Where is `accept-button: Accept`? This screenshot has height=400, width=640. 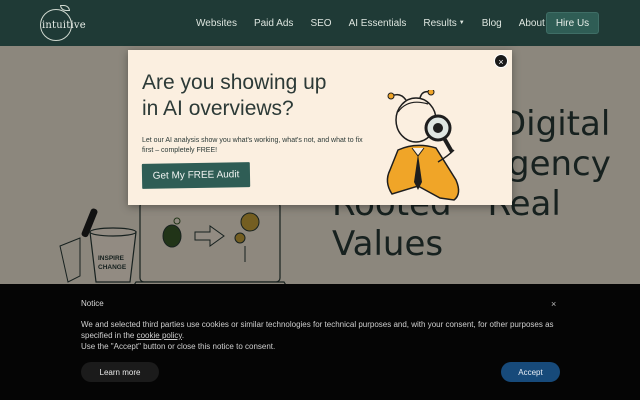
accept-button: Accept is located at coordinates (530, 372).